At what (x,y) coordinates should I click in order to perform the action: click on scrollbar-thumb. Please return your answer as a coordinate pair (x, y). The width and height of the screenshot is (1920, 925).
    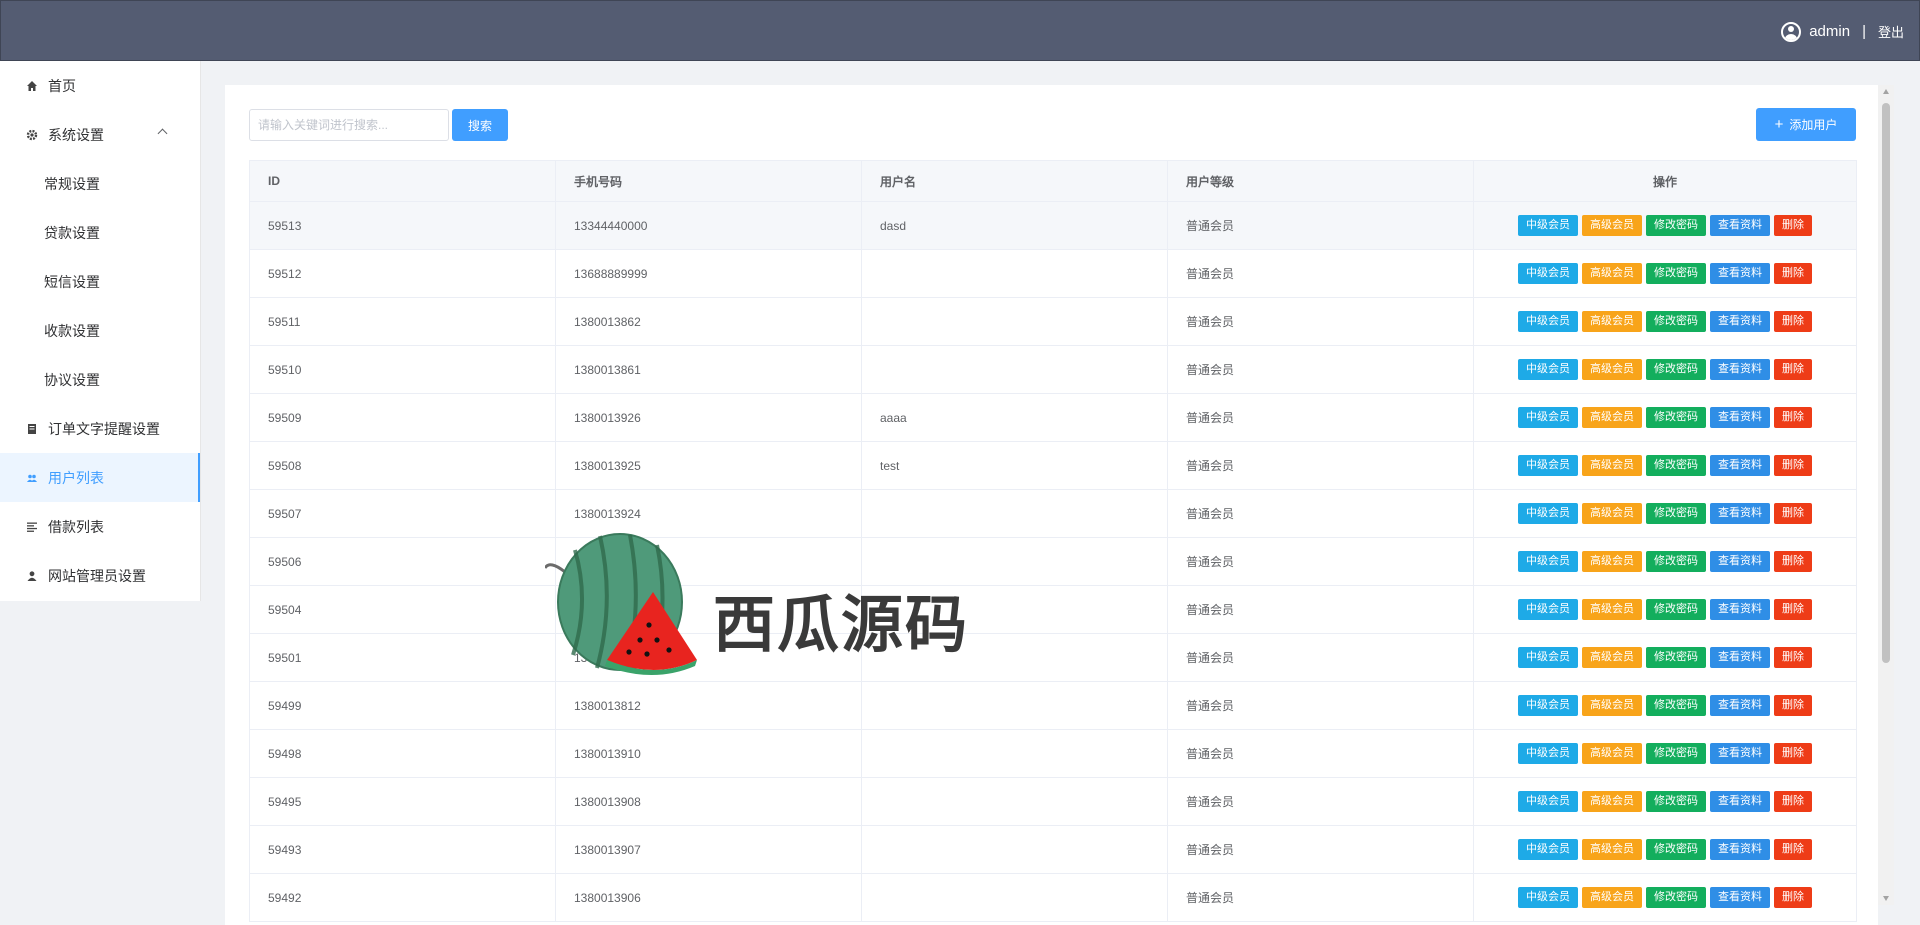
    Looking at the image, I should click on (1886, 383).